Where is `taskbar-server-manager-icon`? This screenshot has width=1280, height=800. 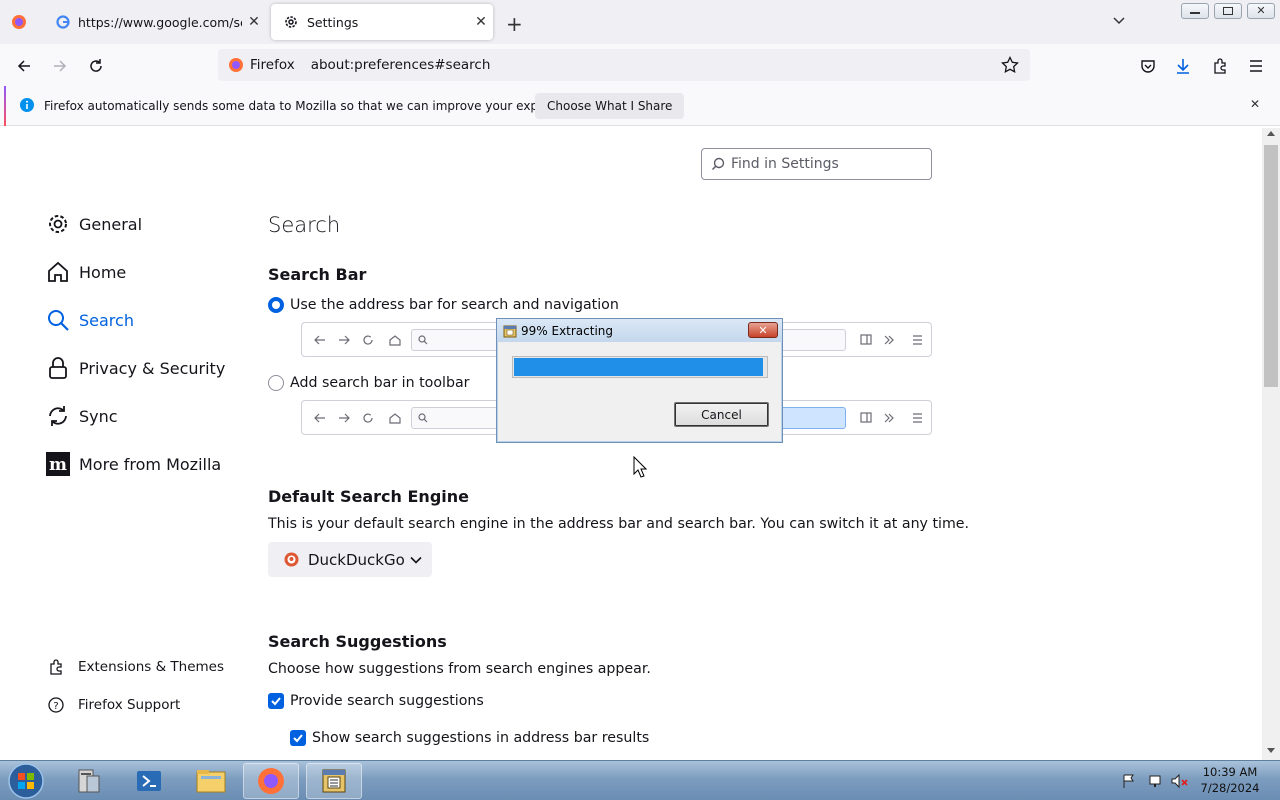
taskbar-server-manager-icon is located at coordinates (88, 781).